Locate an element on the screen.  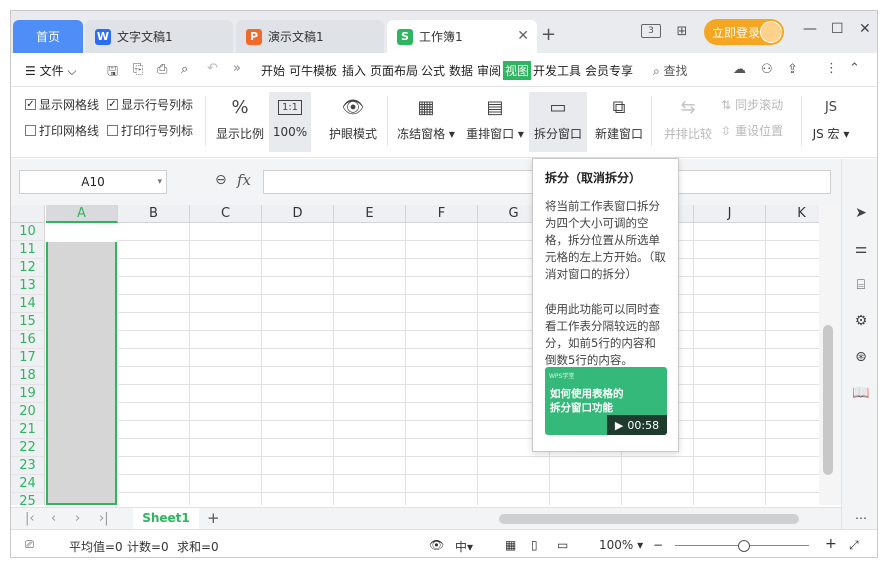
more-chevron-icon: » is located at coordinates (237, 68).